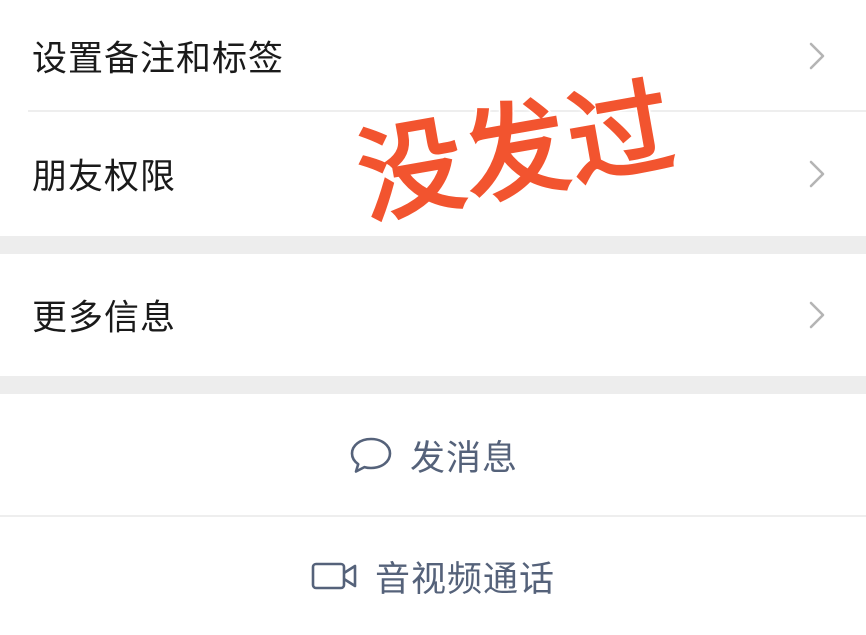  What do you see at coordinates (104, 318) in the screenshot?
I see `more-info-label: 更多信息` at bounding box center [104, 318].